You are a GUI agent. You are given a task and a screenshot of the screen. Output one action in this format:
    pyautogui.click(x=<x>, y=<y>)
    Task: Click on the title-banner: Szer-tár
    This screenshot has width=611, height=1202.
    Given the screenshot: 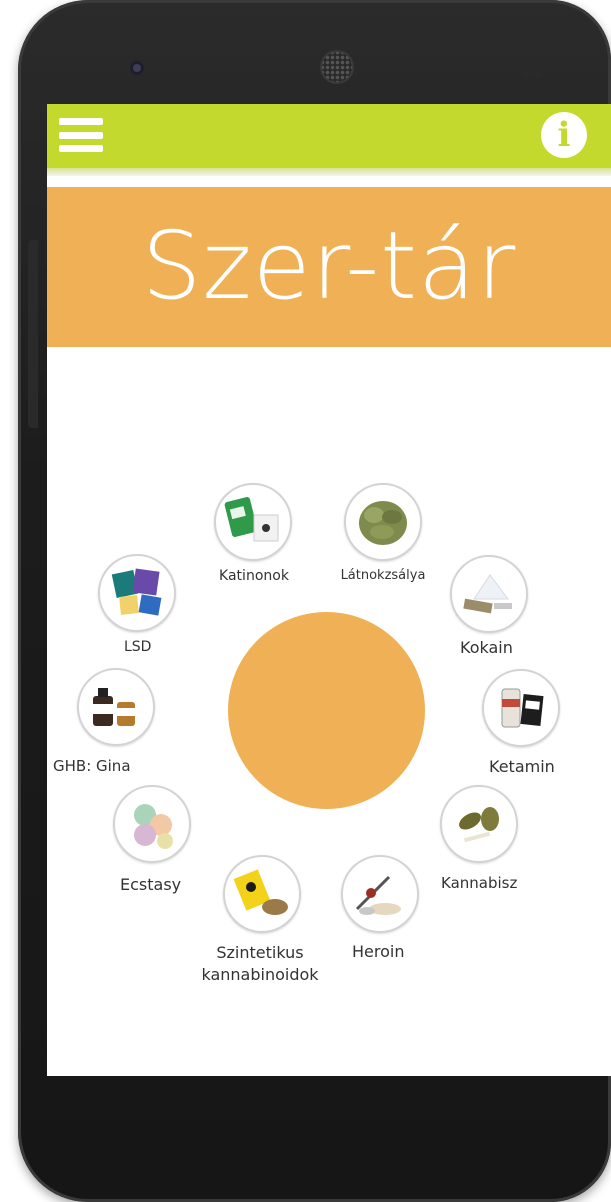 What is the action you would take?
    pyautogui.click(x=329, y=267)
    